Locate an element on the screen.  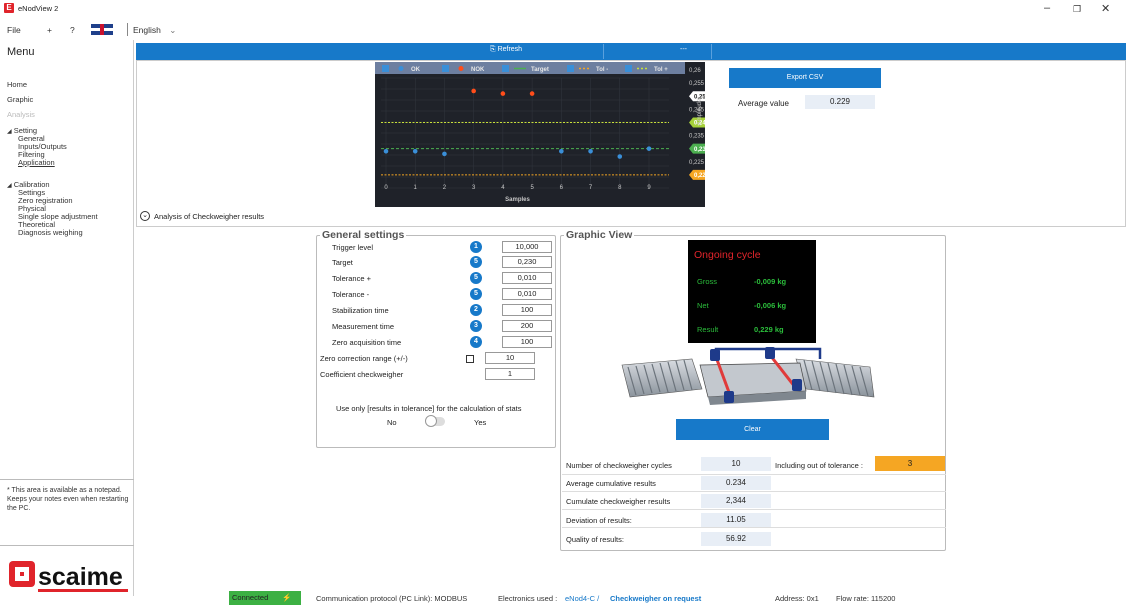
uk-flag-icon is located at coordinates (102, 29).